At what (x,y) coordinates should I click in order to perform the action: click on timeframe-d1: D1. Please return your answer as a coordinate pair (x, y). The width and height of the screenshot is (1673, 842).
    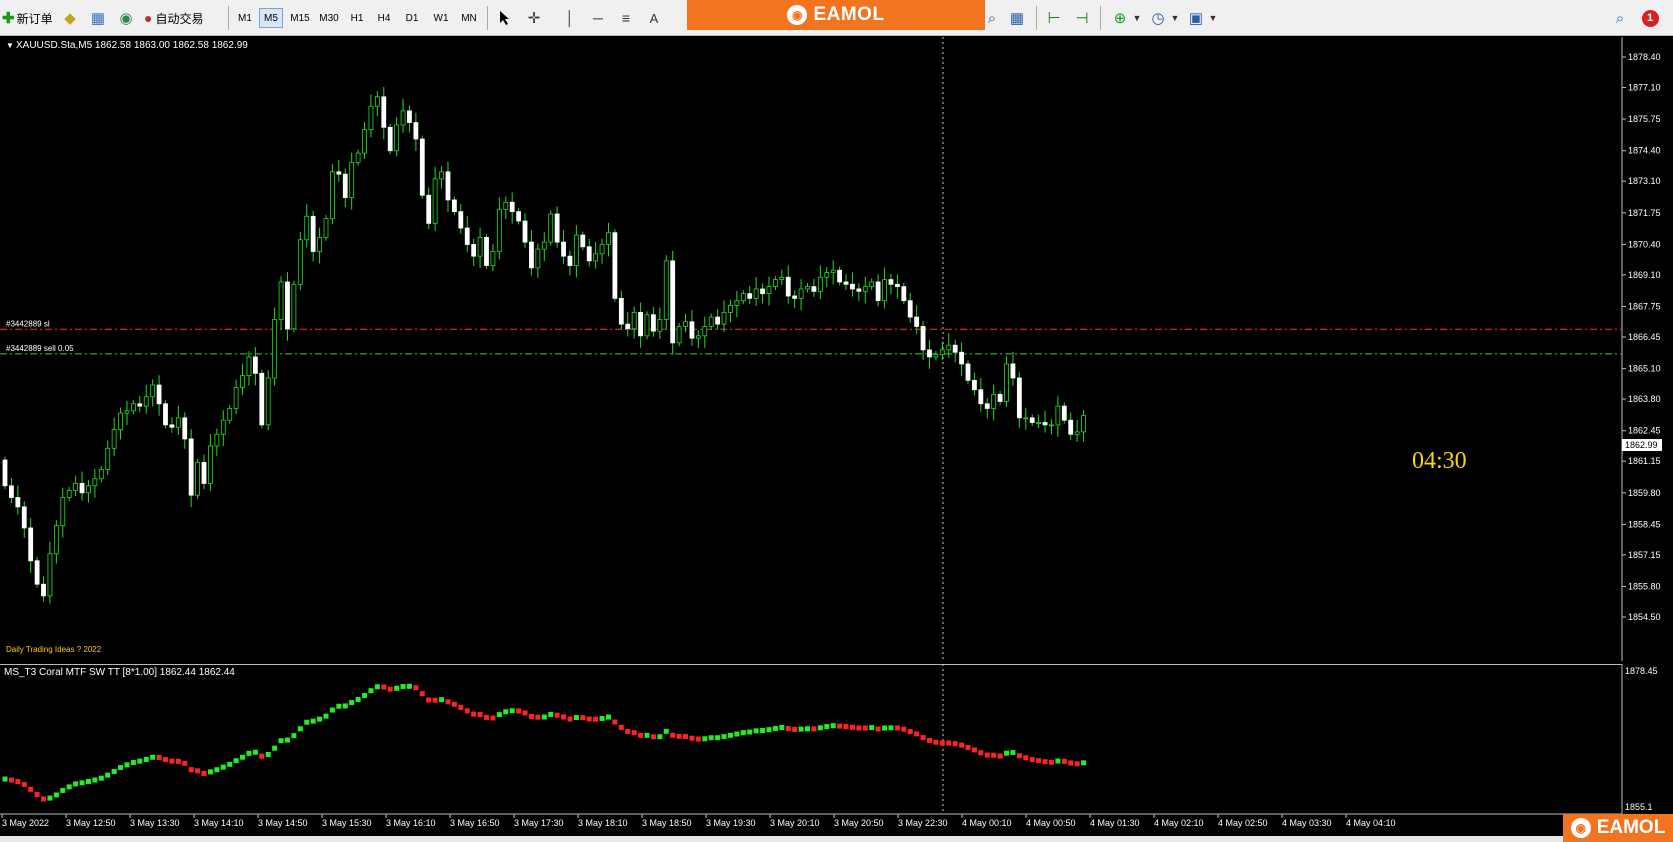
    Looking at the image, I should click on (412, 18).